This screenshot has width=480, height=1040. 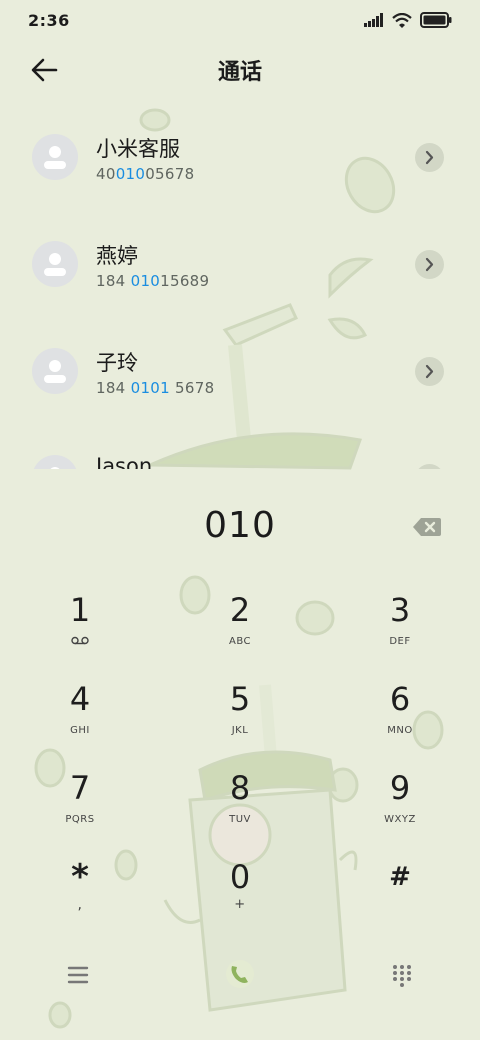 What do you see at coordinates (402, 20) in the screenshot?
I see `wifi-icon` at bounding box center [402, 20].